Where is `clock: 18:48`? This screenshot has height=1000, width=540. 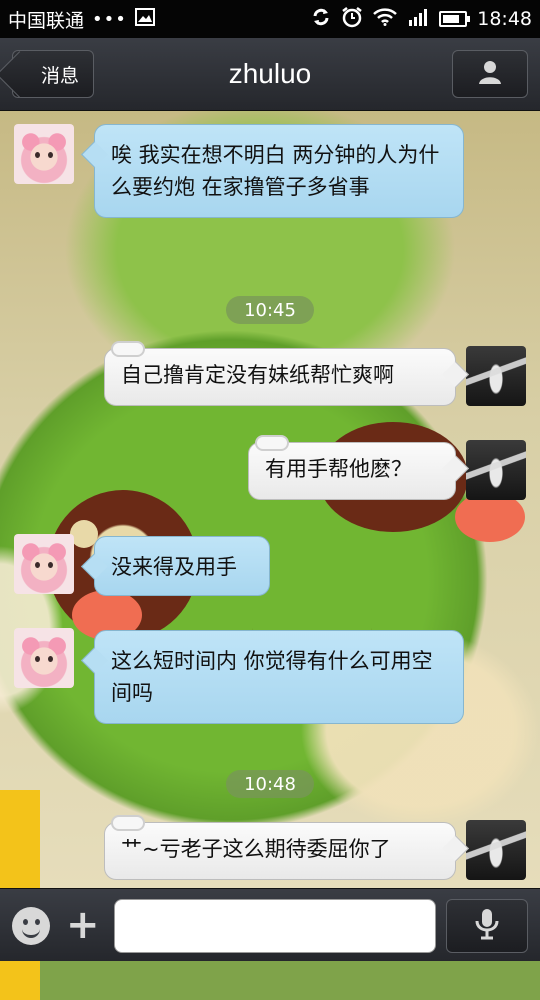 clock: 18:48 is located at coordinates (504, 19).